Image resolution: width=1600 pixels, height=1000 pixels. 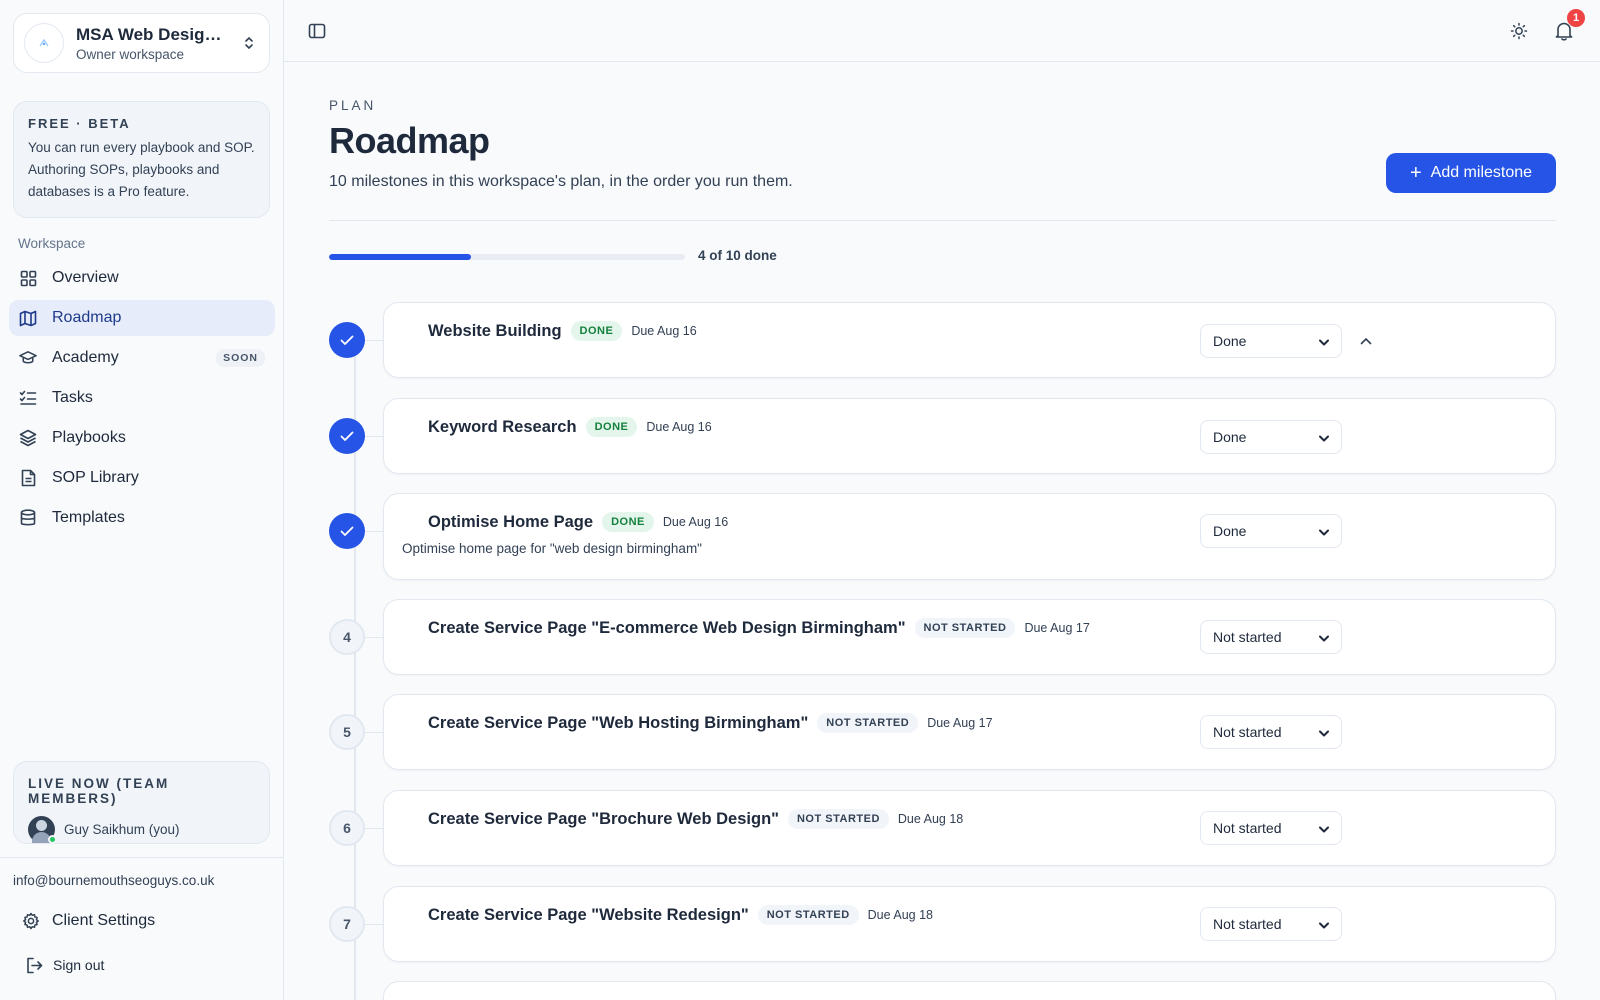 What do you see at coordinates (347, 637) in the screenshot?
I see `milestone-number: 4` at bounding box center [347, 637].